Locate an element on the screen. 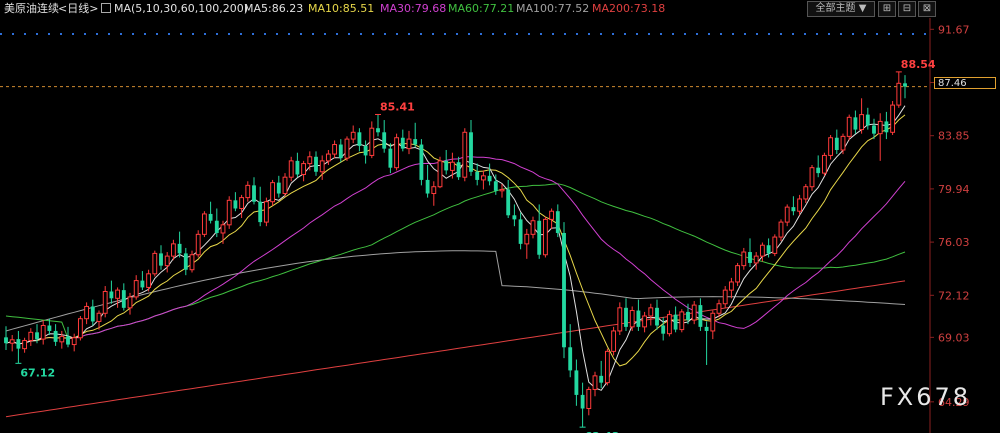 Image resolution: width=1000 pixels, height=433 pixels. high-label: 85.41 is located at coordinates (397, 106).